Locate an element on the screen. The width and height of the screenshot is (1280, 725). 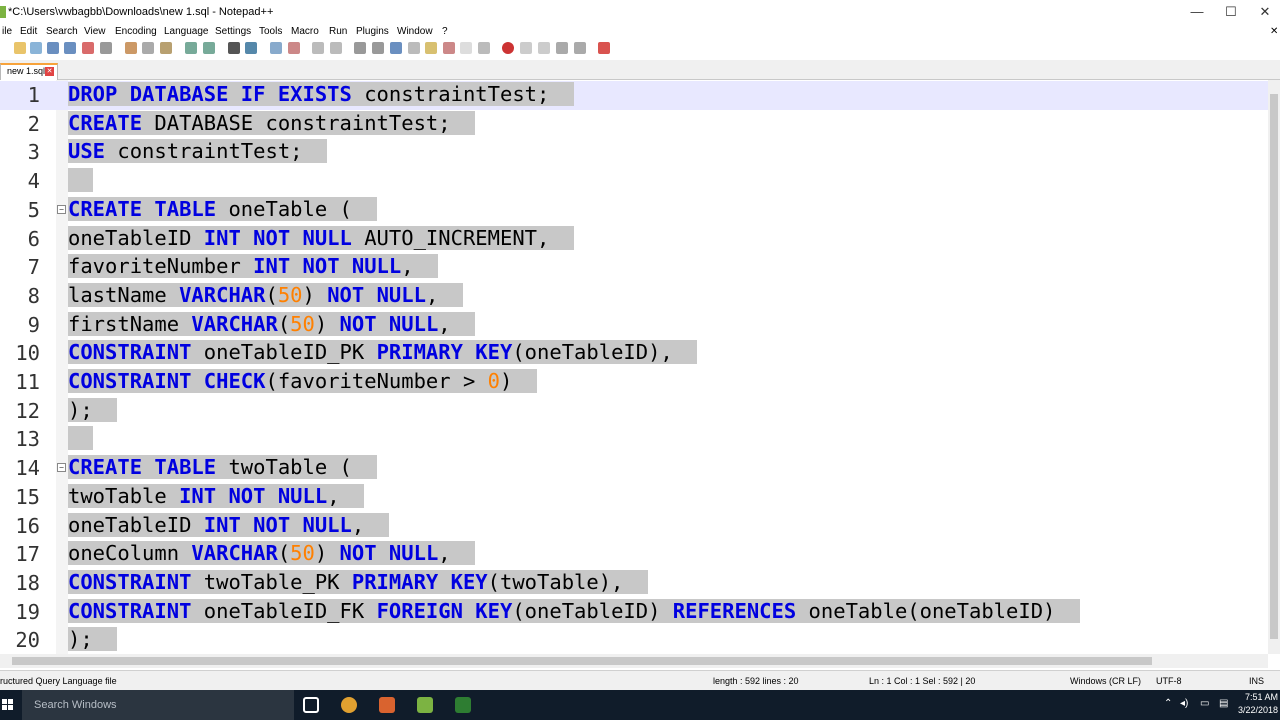
code-line: 20); is located at coordinates (634, 640).